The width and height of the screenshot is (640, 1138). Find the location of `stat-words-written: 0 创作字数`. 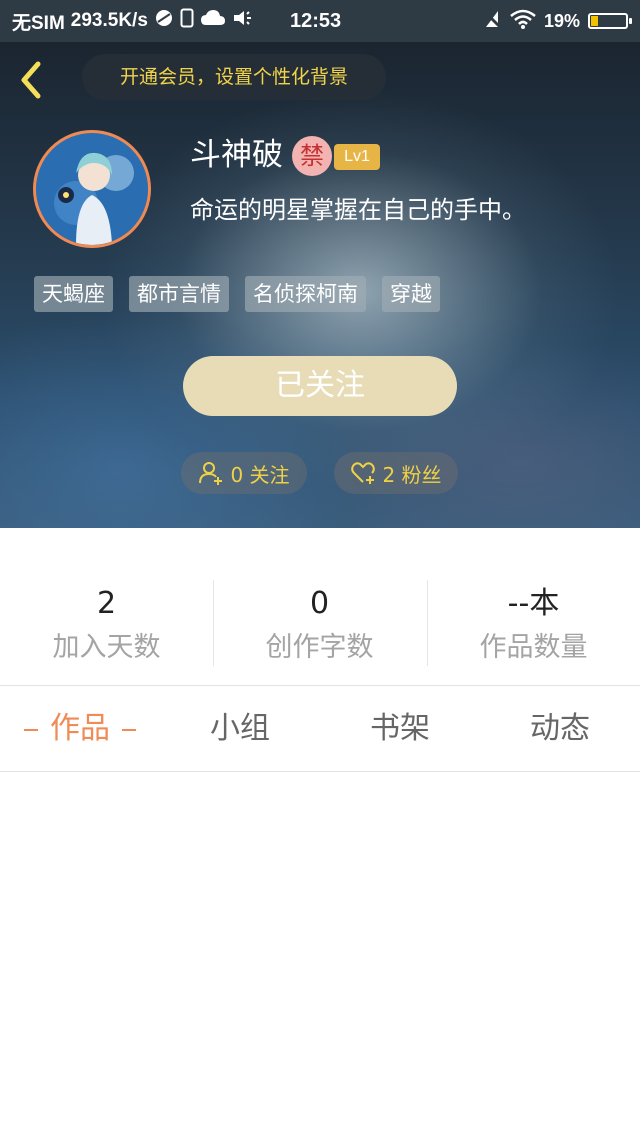

stat-words-written: 0 创作字数 is located at coordinates (319, 606).